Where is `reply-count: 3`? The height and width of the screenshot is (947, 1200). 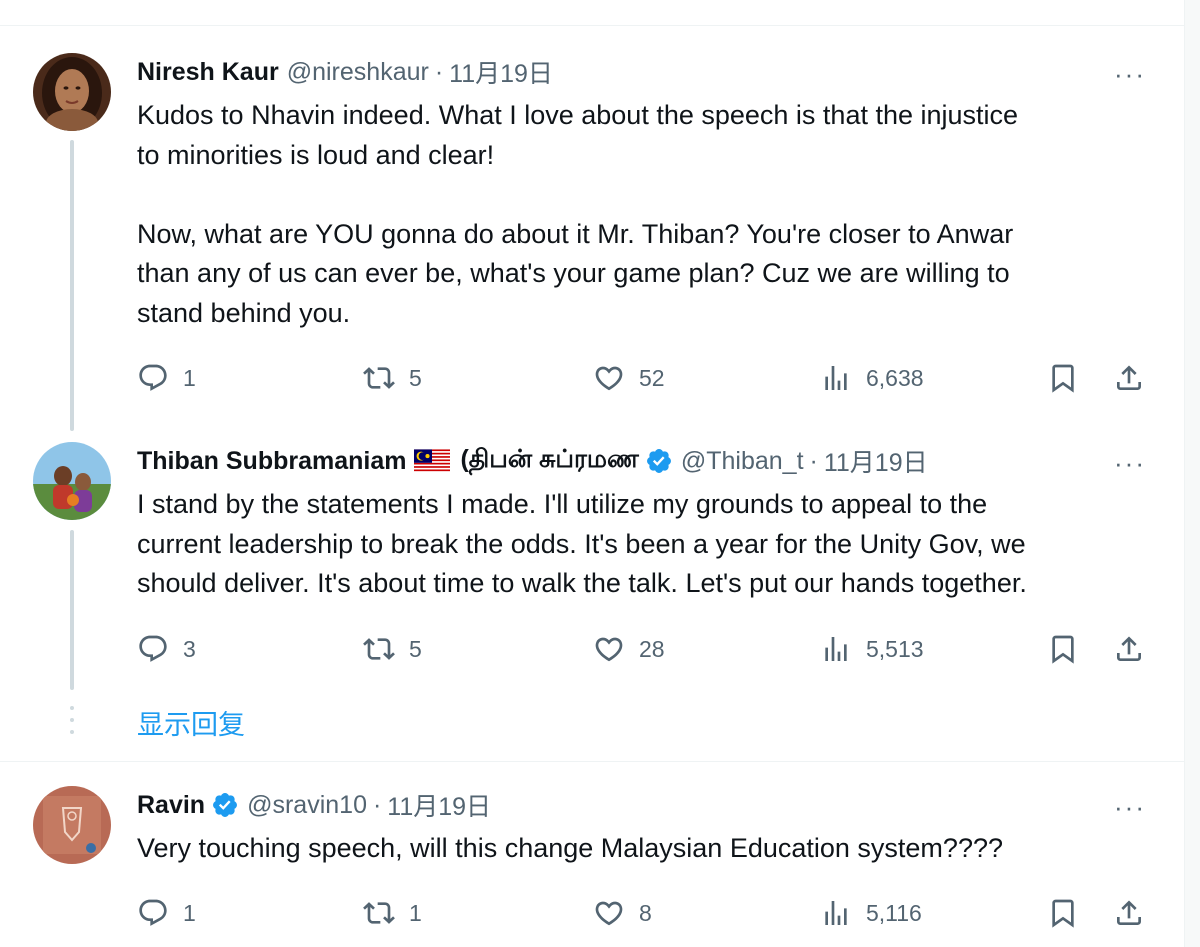
reply-count: 3 is located at coordinates (189, 648).